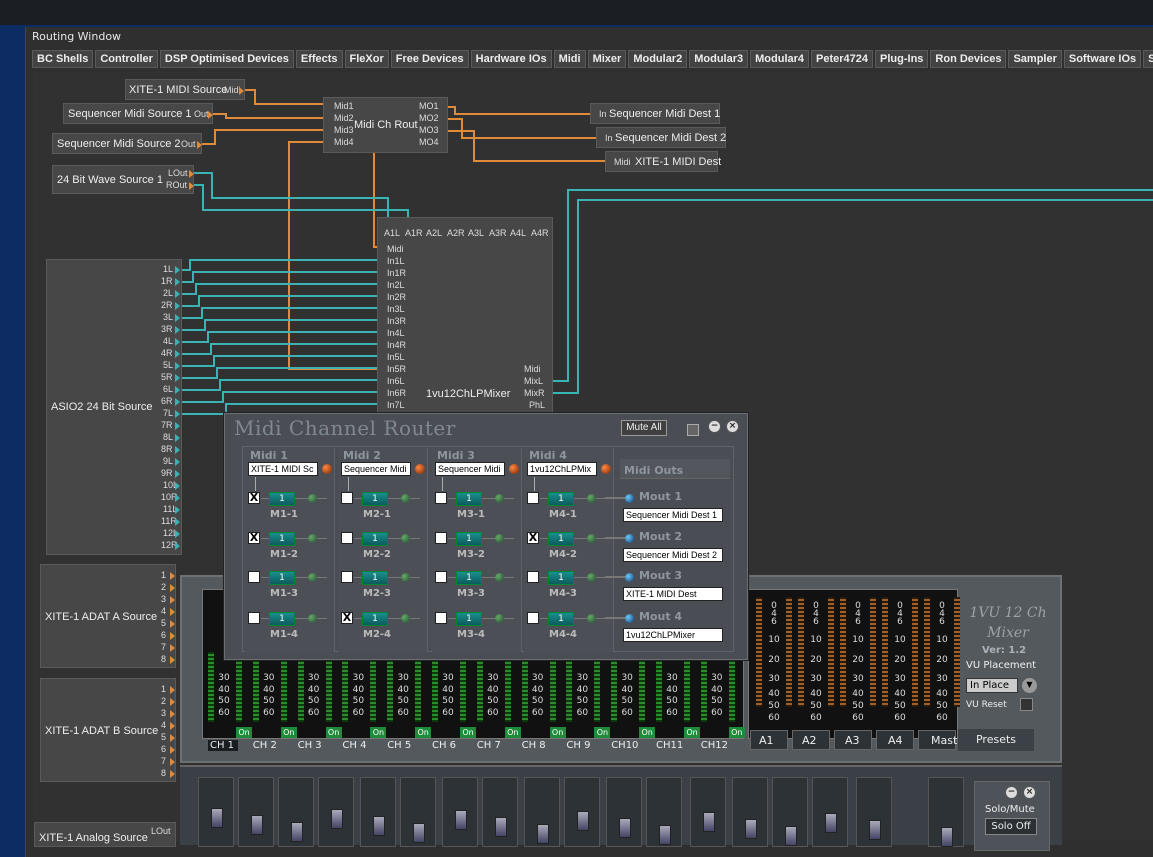 This screenshot has width=1153, height=857. What do you see at coordinates (191, 186) in the screenshot?
I see `rout-port` at bounding box center [191, 186].